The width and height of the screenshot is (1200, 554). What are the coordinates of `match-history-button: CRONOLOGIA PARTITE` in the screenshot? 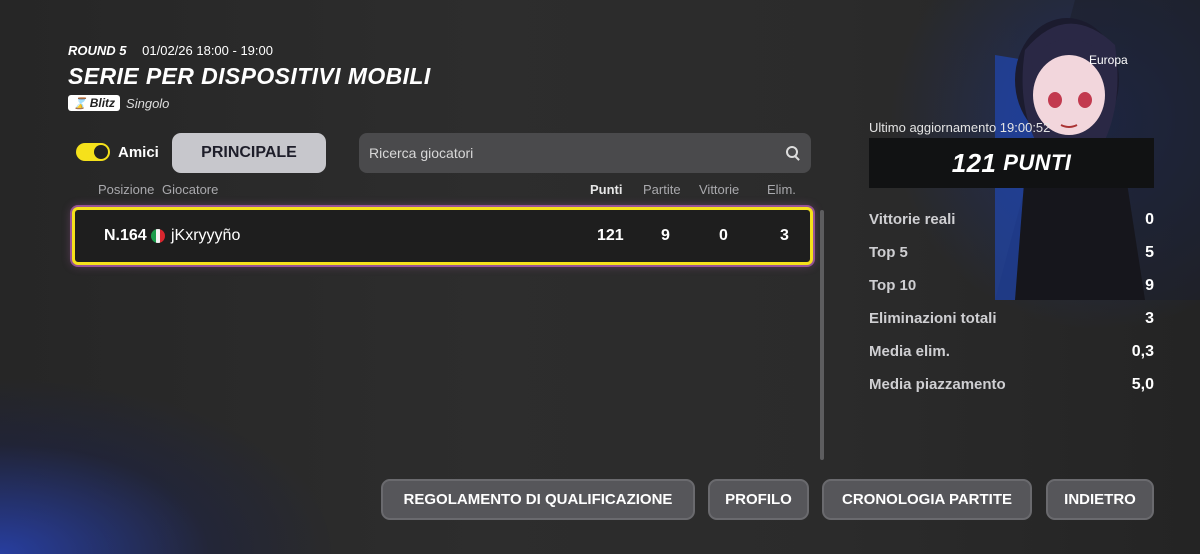 It's located at (927, 499).